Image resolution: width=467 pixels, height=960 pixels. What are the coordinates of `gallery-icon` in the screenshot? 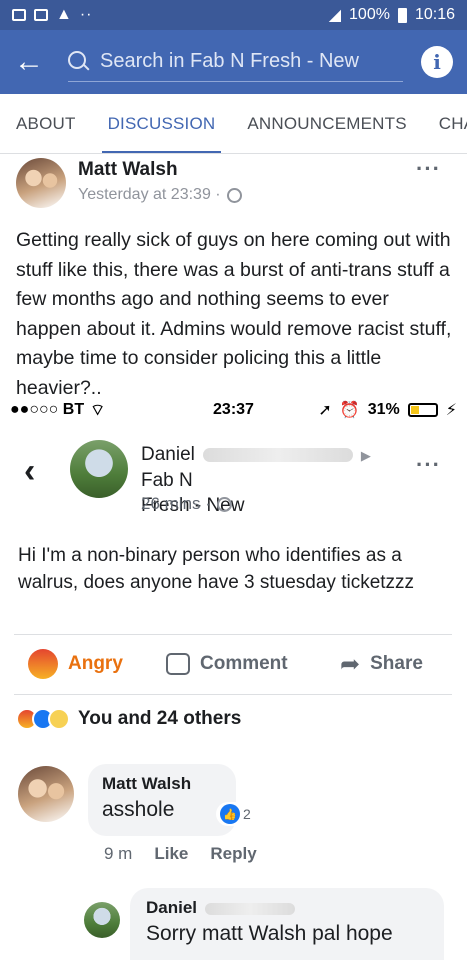 It's located at (19, 15).